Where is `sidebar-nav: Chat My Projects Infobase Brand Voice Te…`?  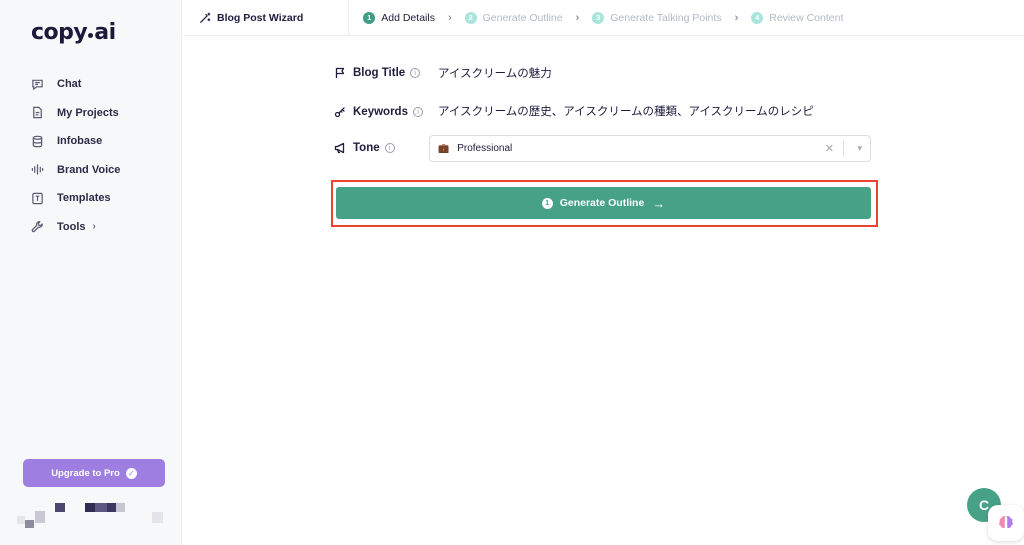
sidebar-nav: Chat My Projects Infobase Brand Voice Te… is located at coordinates (91, 155).